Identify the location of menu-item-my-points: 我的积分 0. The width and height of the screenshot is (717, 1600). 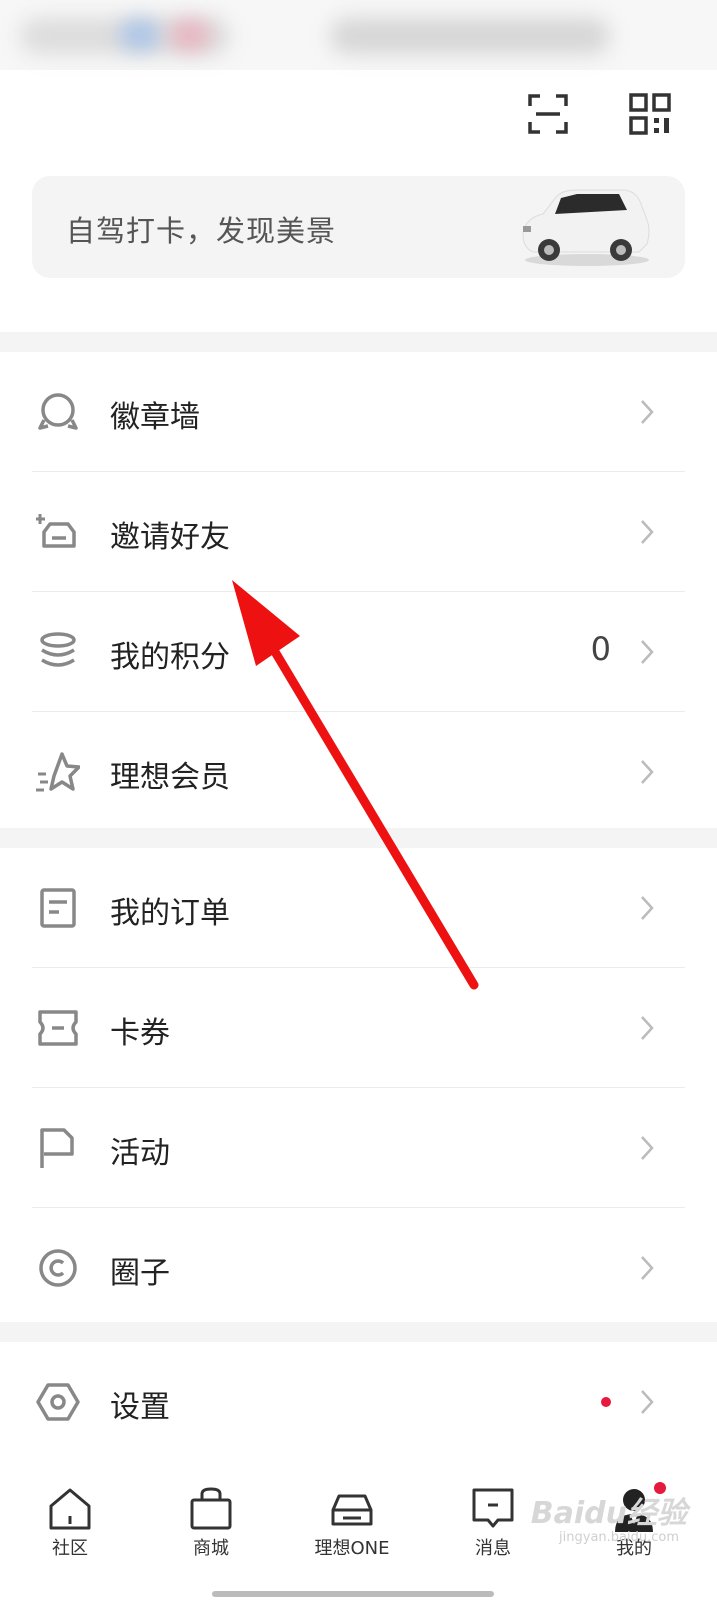
(358, 652).